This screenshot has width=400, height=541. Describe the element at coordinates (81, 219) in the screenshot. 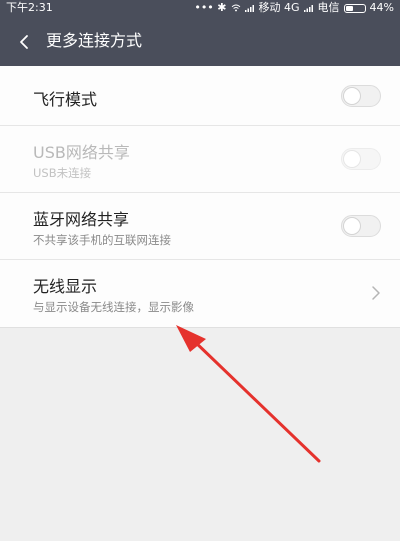

I see `bluetooth-tethering-label: 蓝牙网络共享` at that location.